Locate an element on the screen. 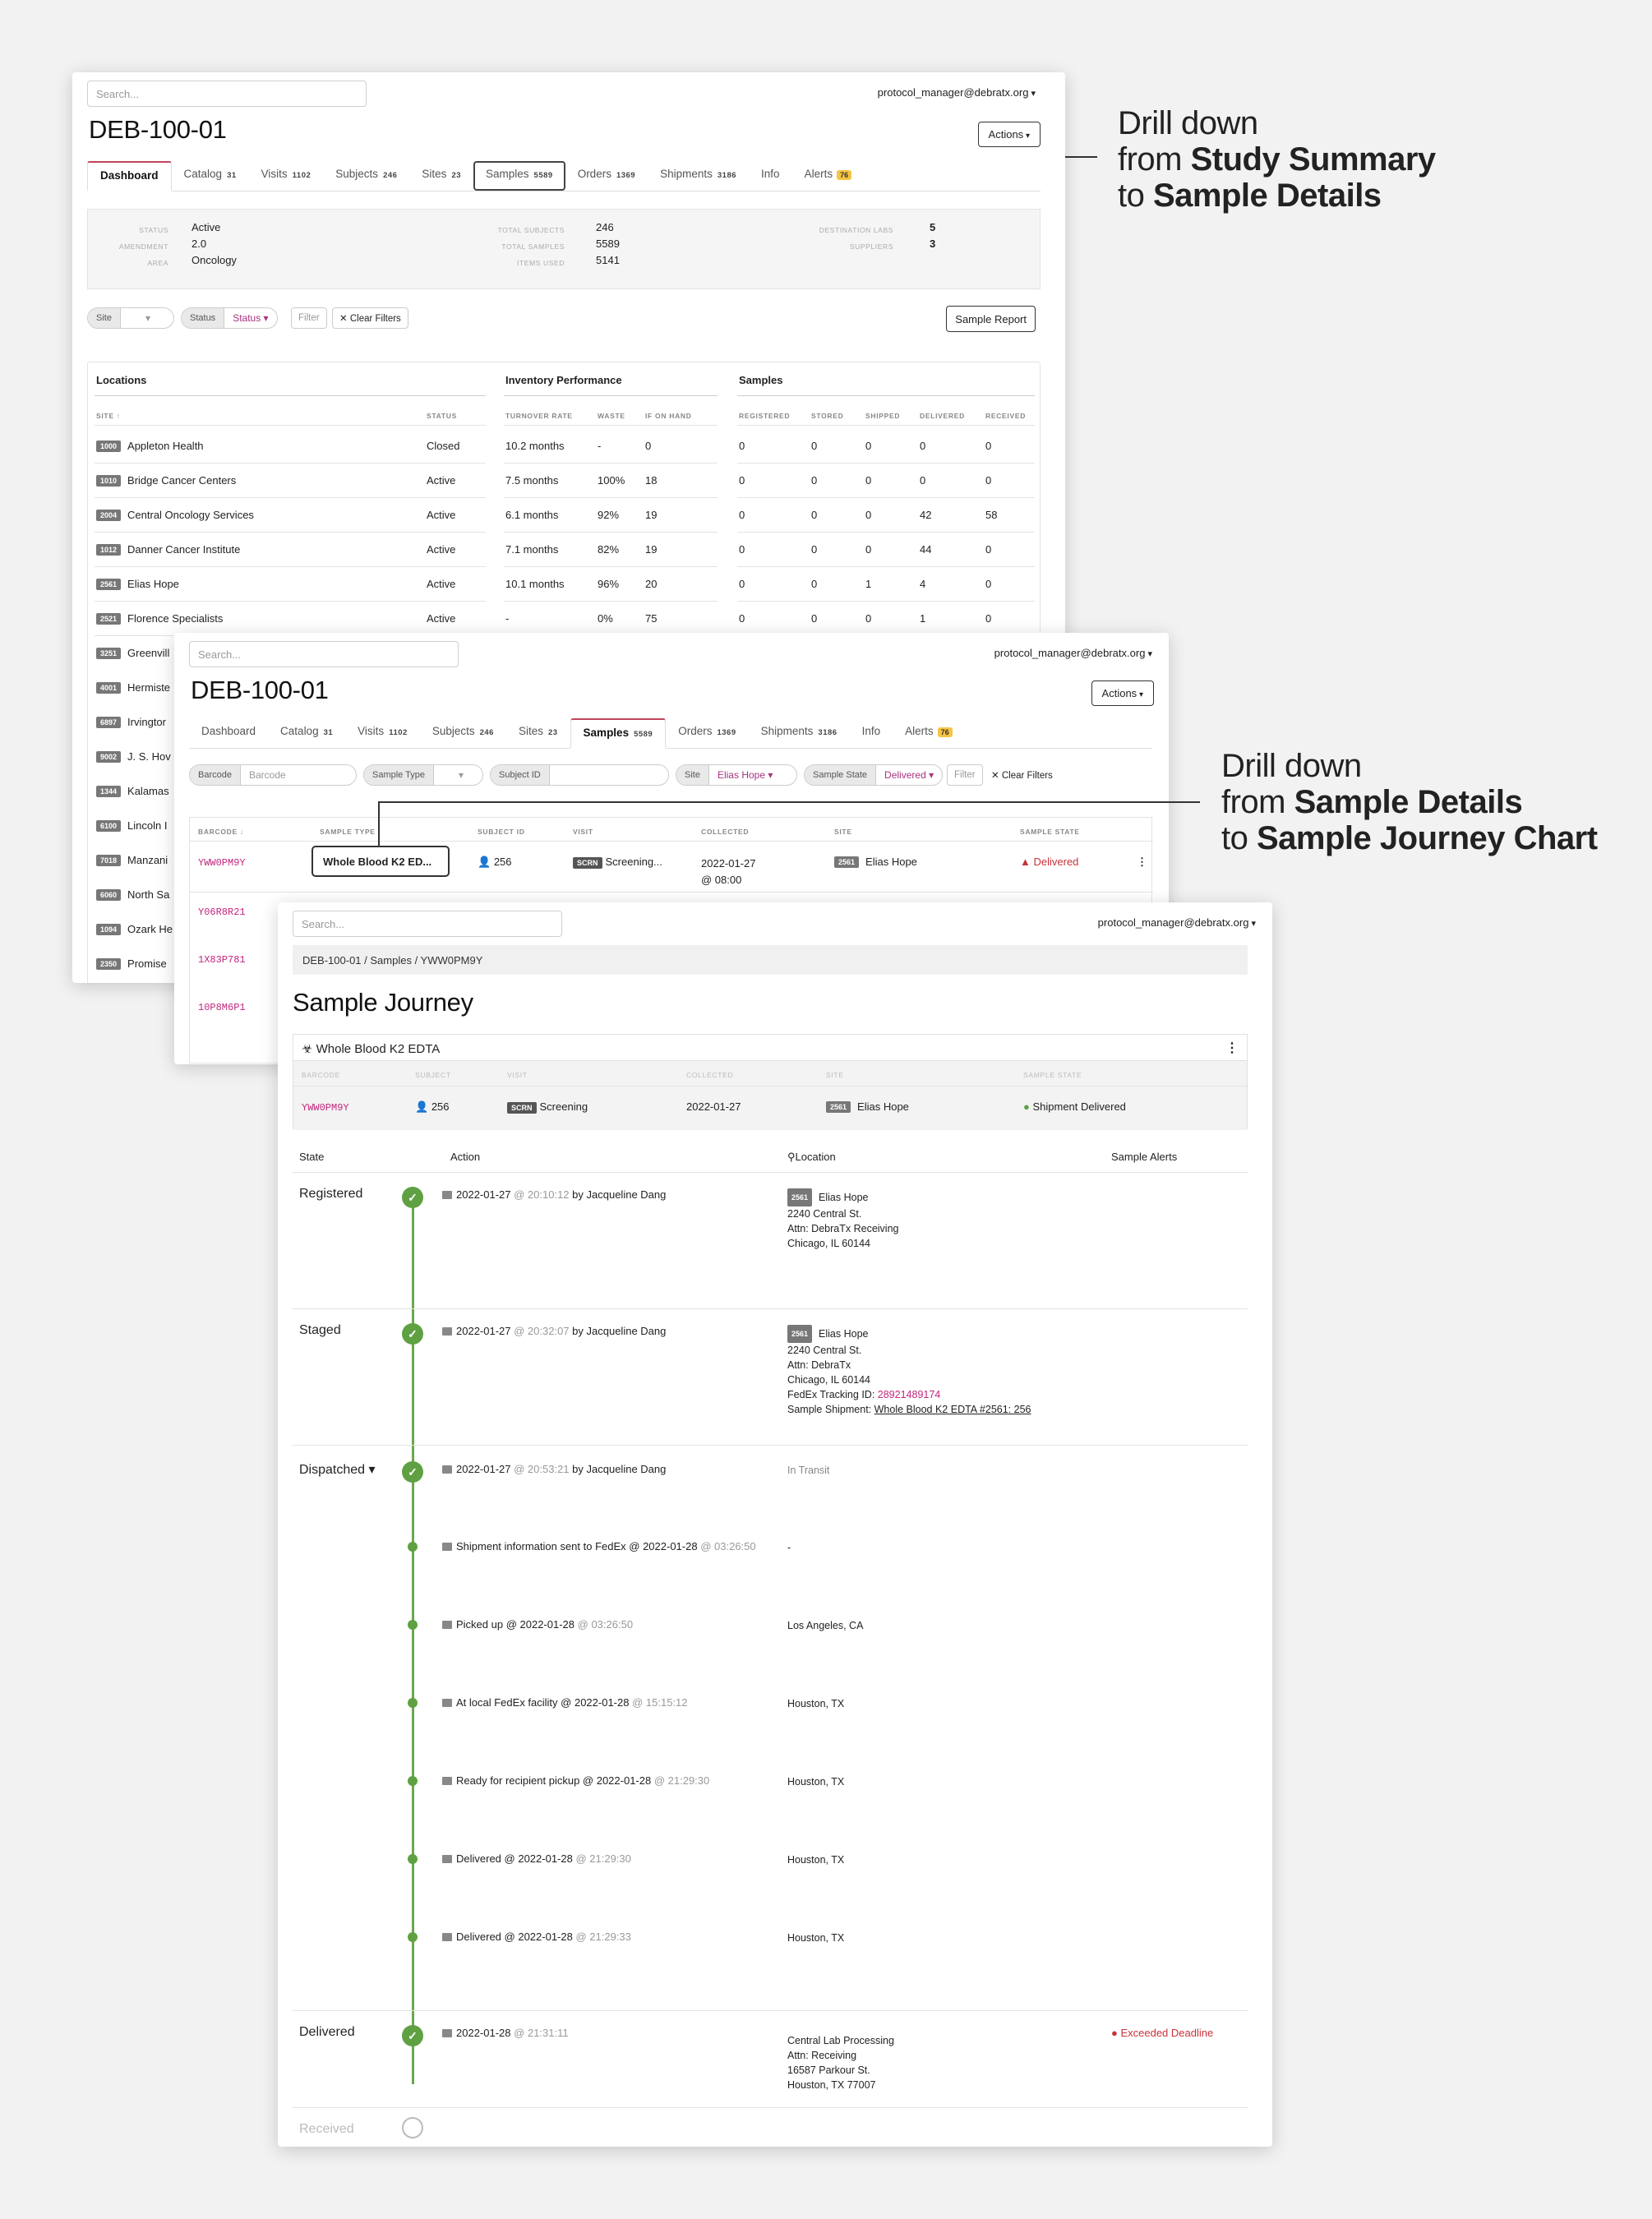 The image size is (1652, 2219). area-value: Oncology is located at coordinates (214, 260).